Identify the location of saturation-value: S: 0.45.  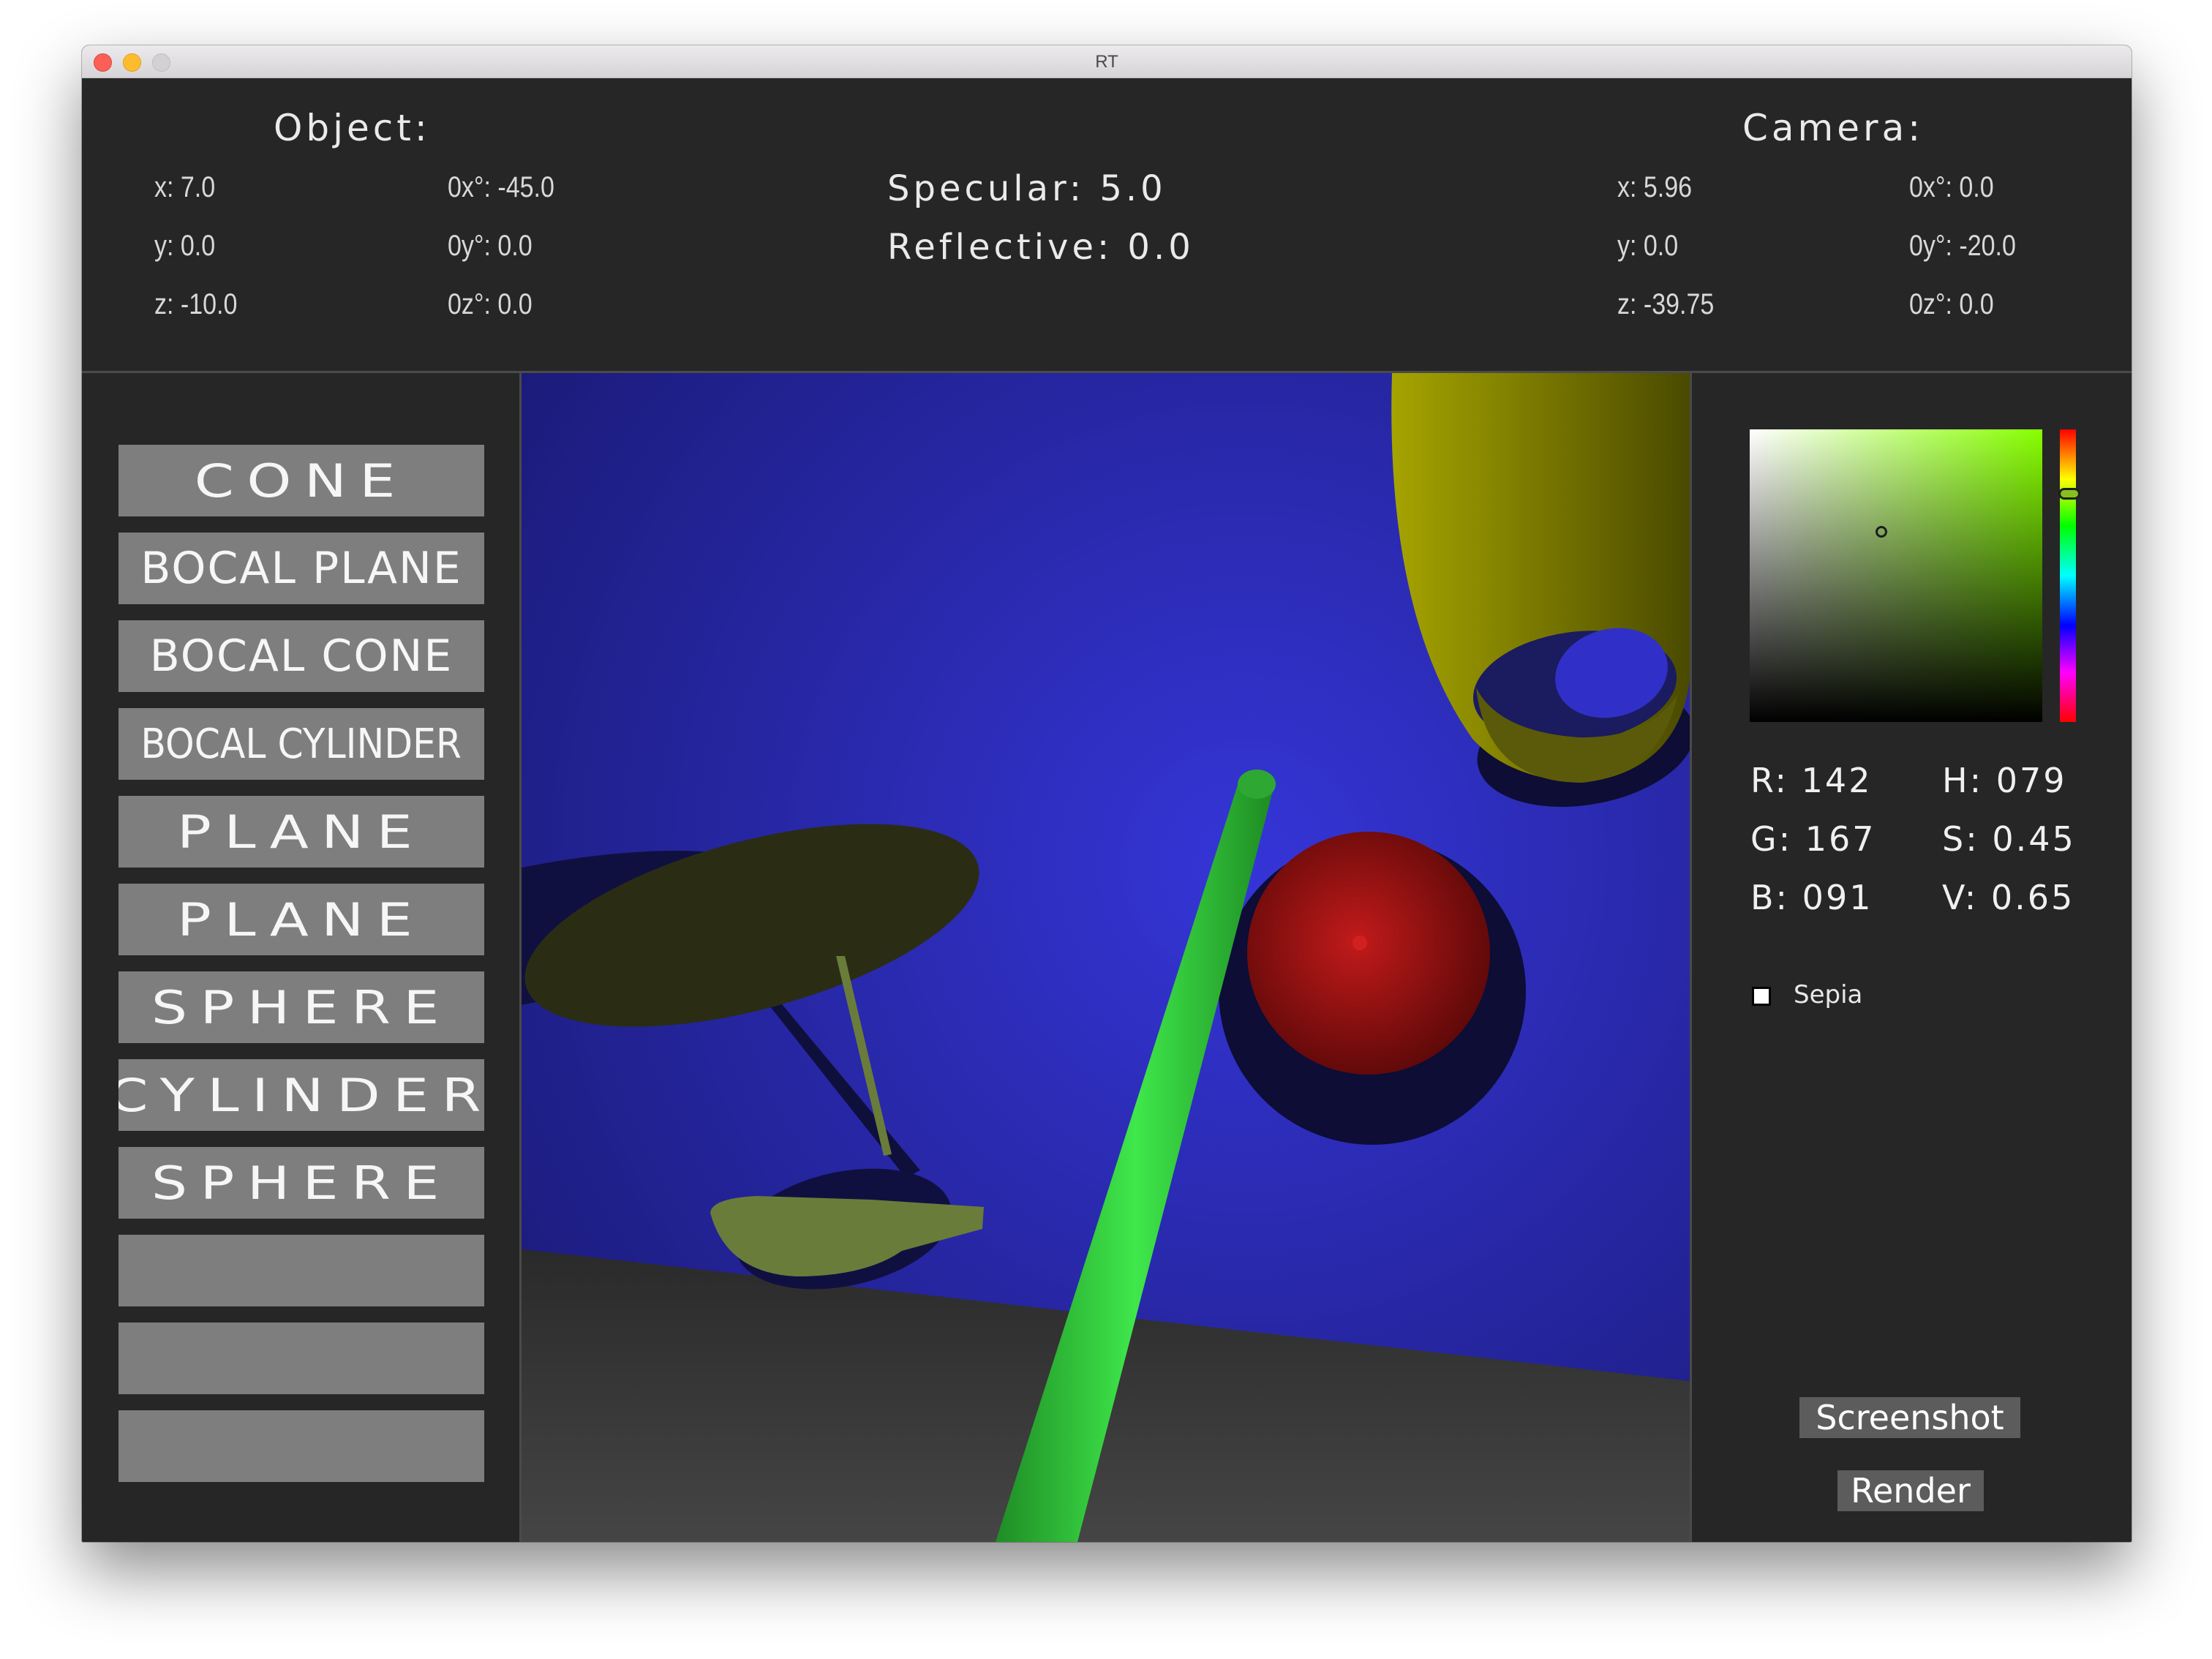
(2009, 839).